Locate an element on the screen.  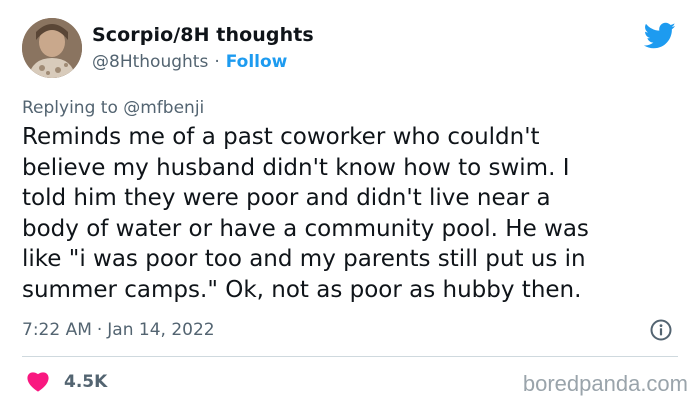
divider is located at coordinates (350, 356).